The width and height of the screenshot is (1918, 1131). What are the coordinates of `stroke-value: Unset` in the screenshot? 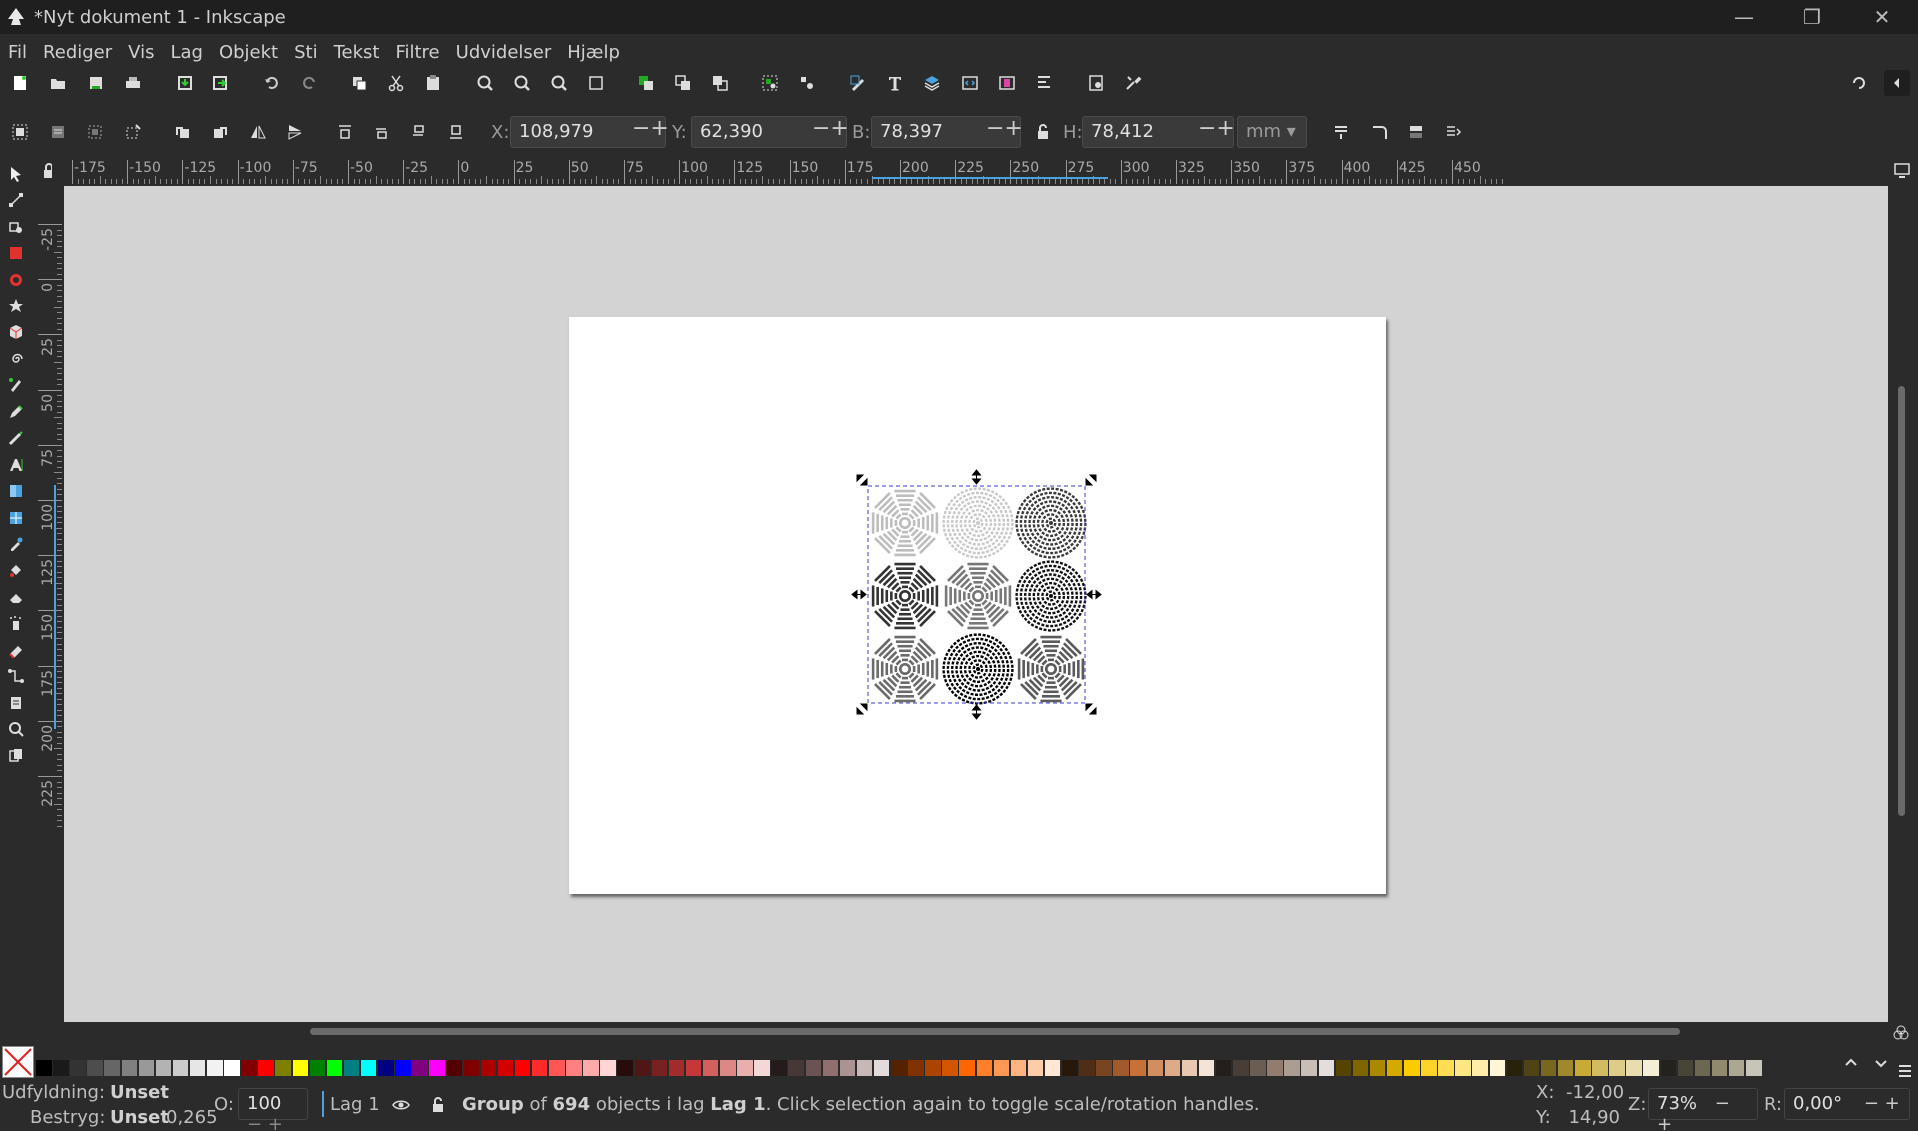 It's located at (139, 1117).